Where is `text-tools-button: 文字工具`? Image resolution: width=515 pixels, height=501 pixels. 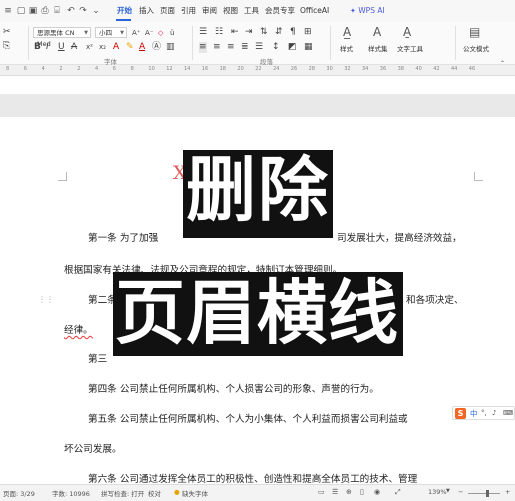
text-tools-button: 文字工具 is located at coordinates (410, 48).